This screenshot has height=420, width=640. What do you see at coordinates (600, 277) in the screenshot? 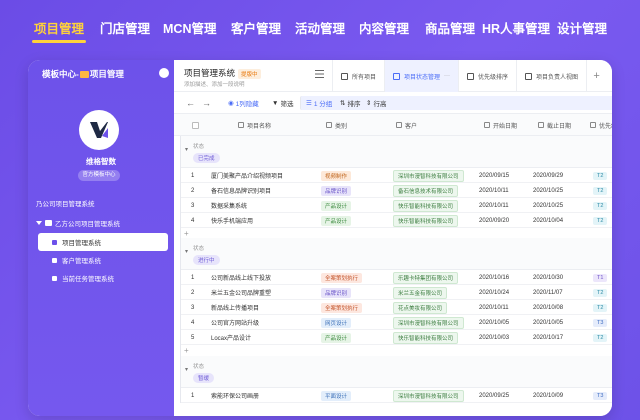
I see `priority-cell: T1` at bounding box center [600, 277].